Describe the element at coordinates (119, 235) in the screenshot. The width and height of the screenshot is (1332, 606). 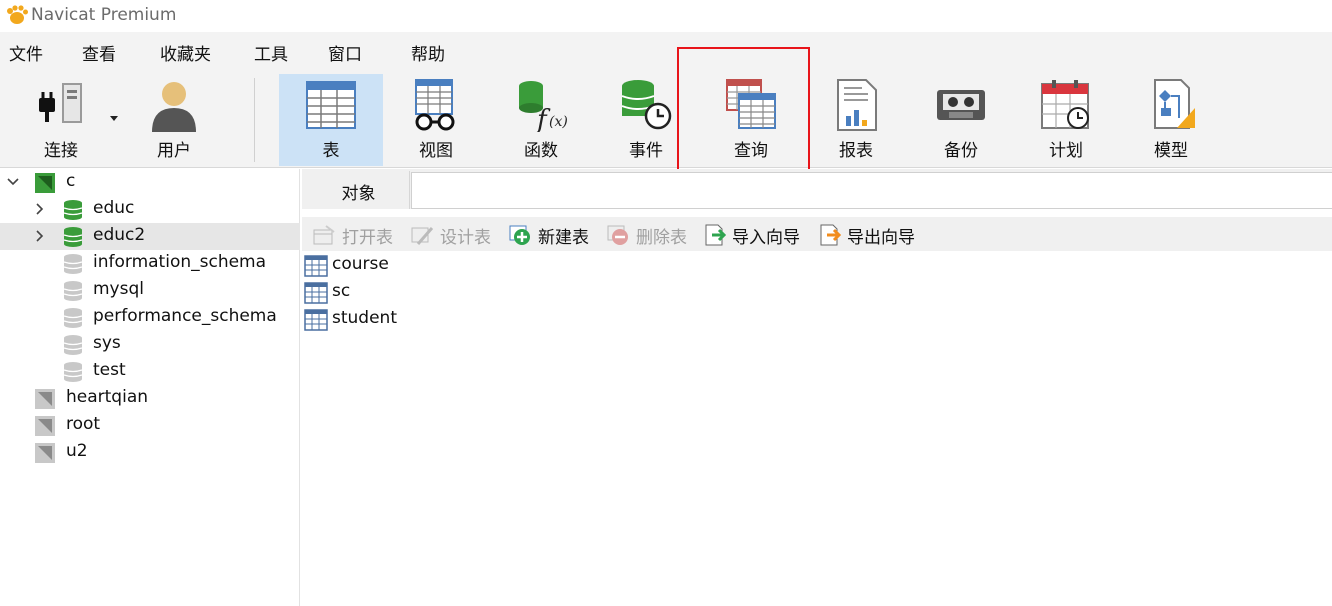
I see `tree-node-label: educ2` at that location.